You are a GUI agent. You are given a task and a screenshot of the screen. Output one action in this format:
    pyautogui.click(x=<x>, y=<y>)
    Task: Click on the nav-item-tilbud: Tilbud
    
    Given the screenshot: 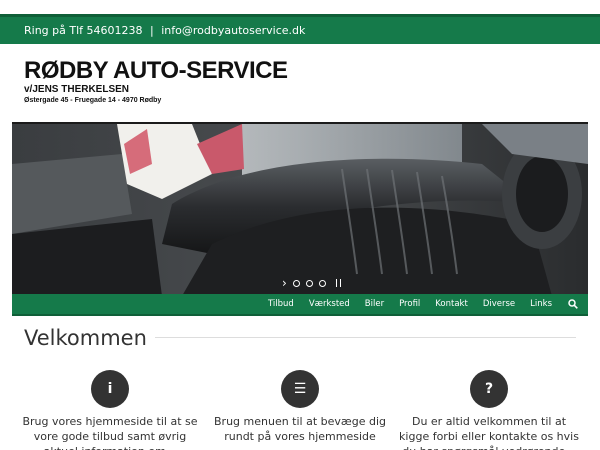 What is the action you would take?
    pyautogui.click(x=281, y=304)
    